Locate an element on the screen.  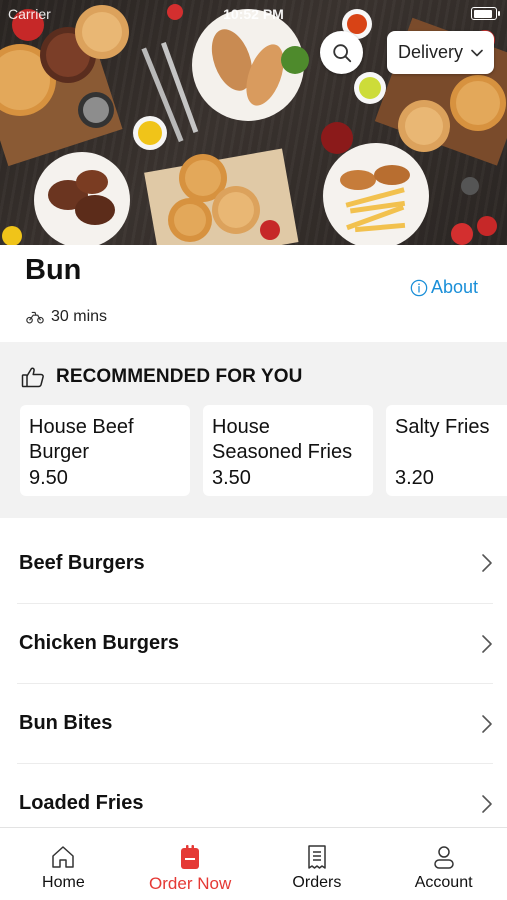
person-icon is located at coordinates (443, 857).